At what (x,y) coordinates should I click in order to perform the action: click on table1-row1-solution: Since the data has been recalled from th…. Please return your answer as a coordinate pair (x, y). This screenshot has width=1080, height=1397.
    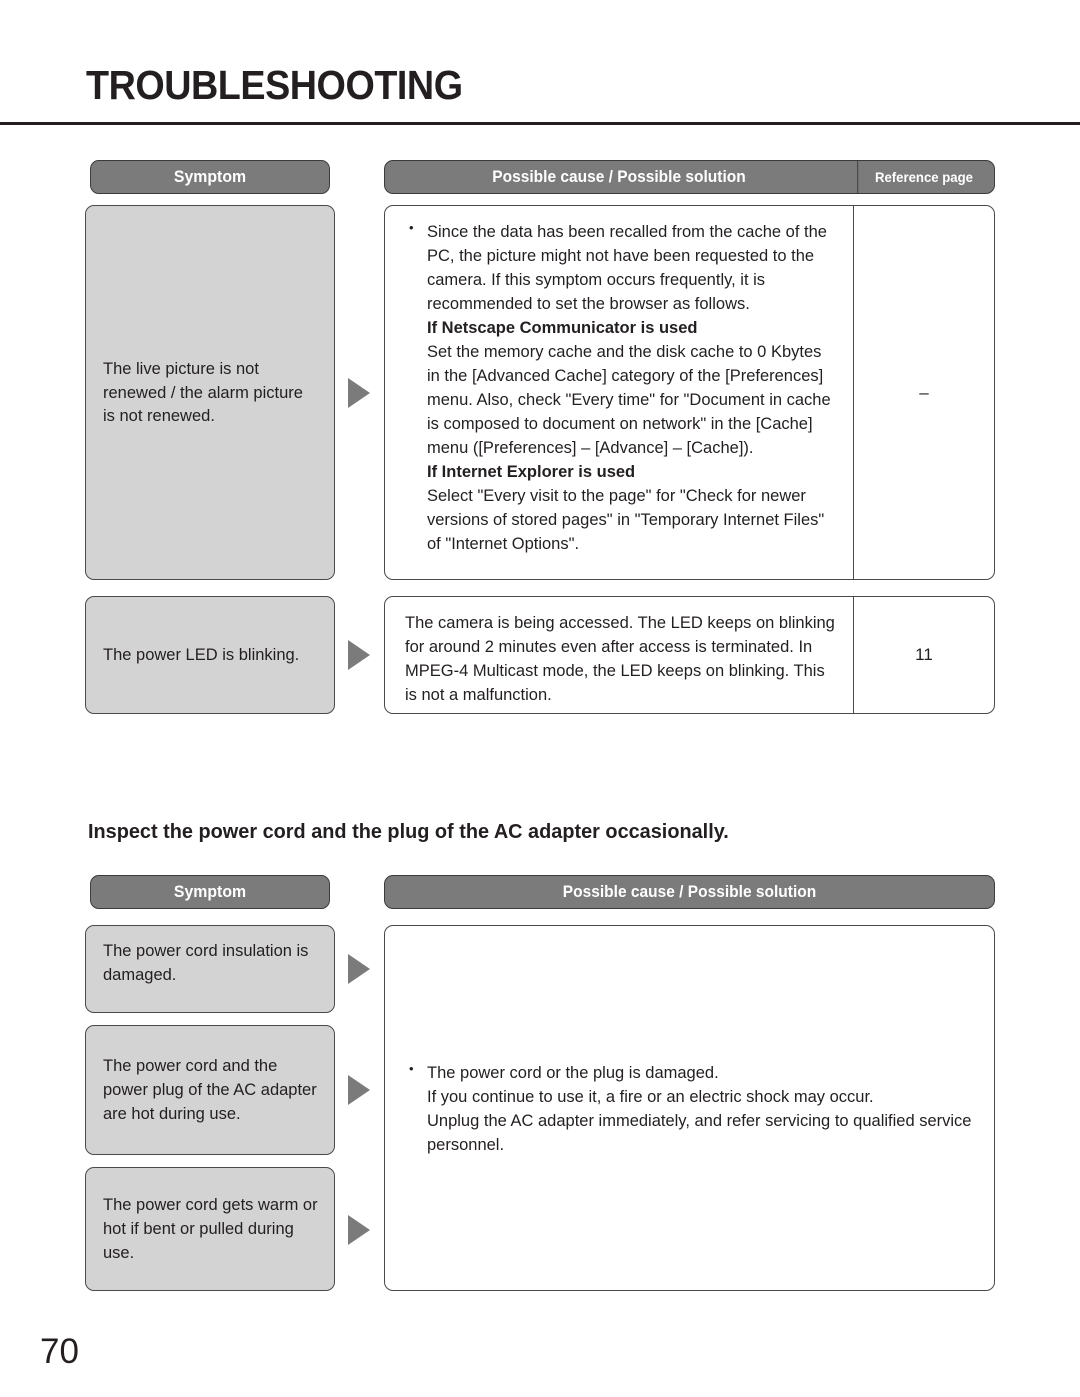
    Looking at the image, I should click on (619, 392).